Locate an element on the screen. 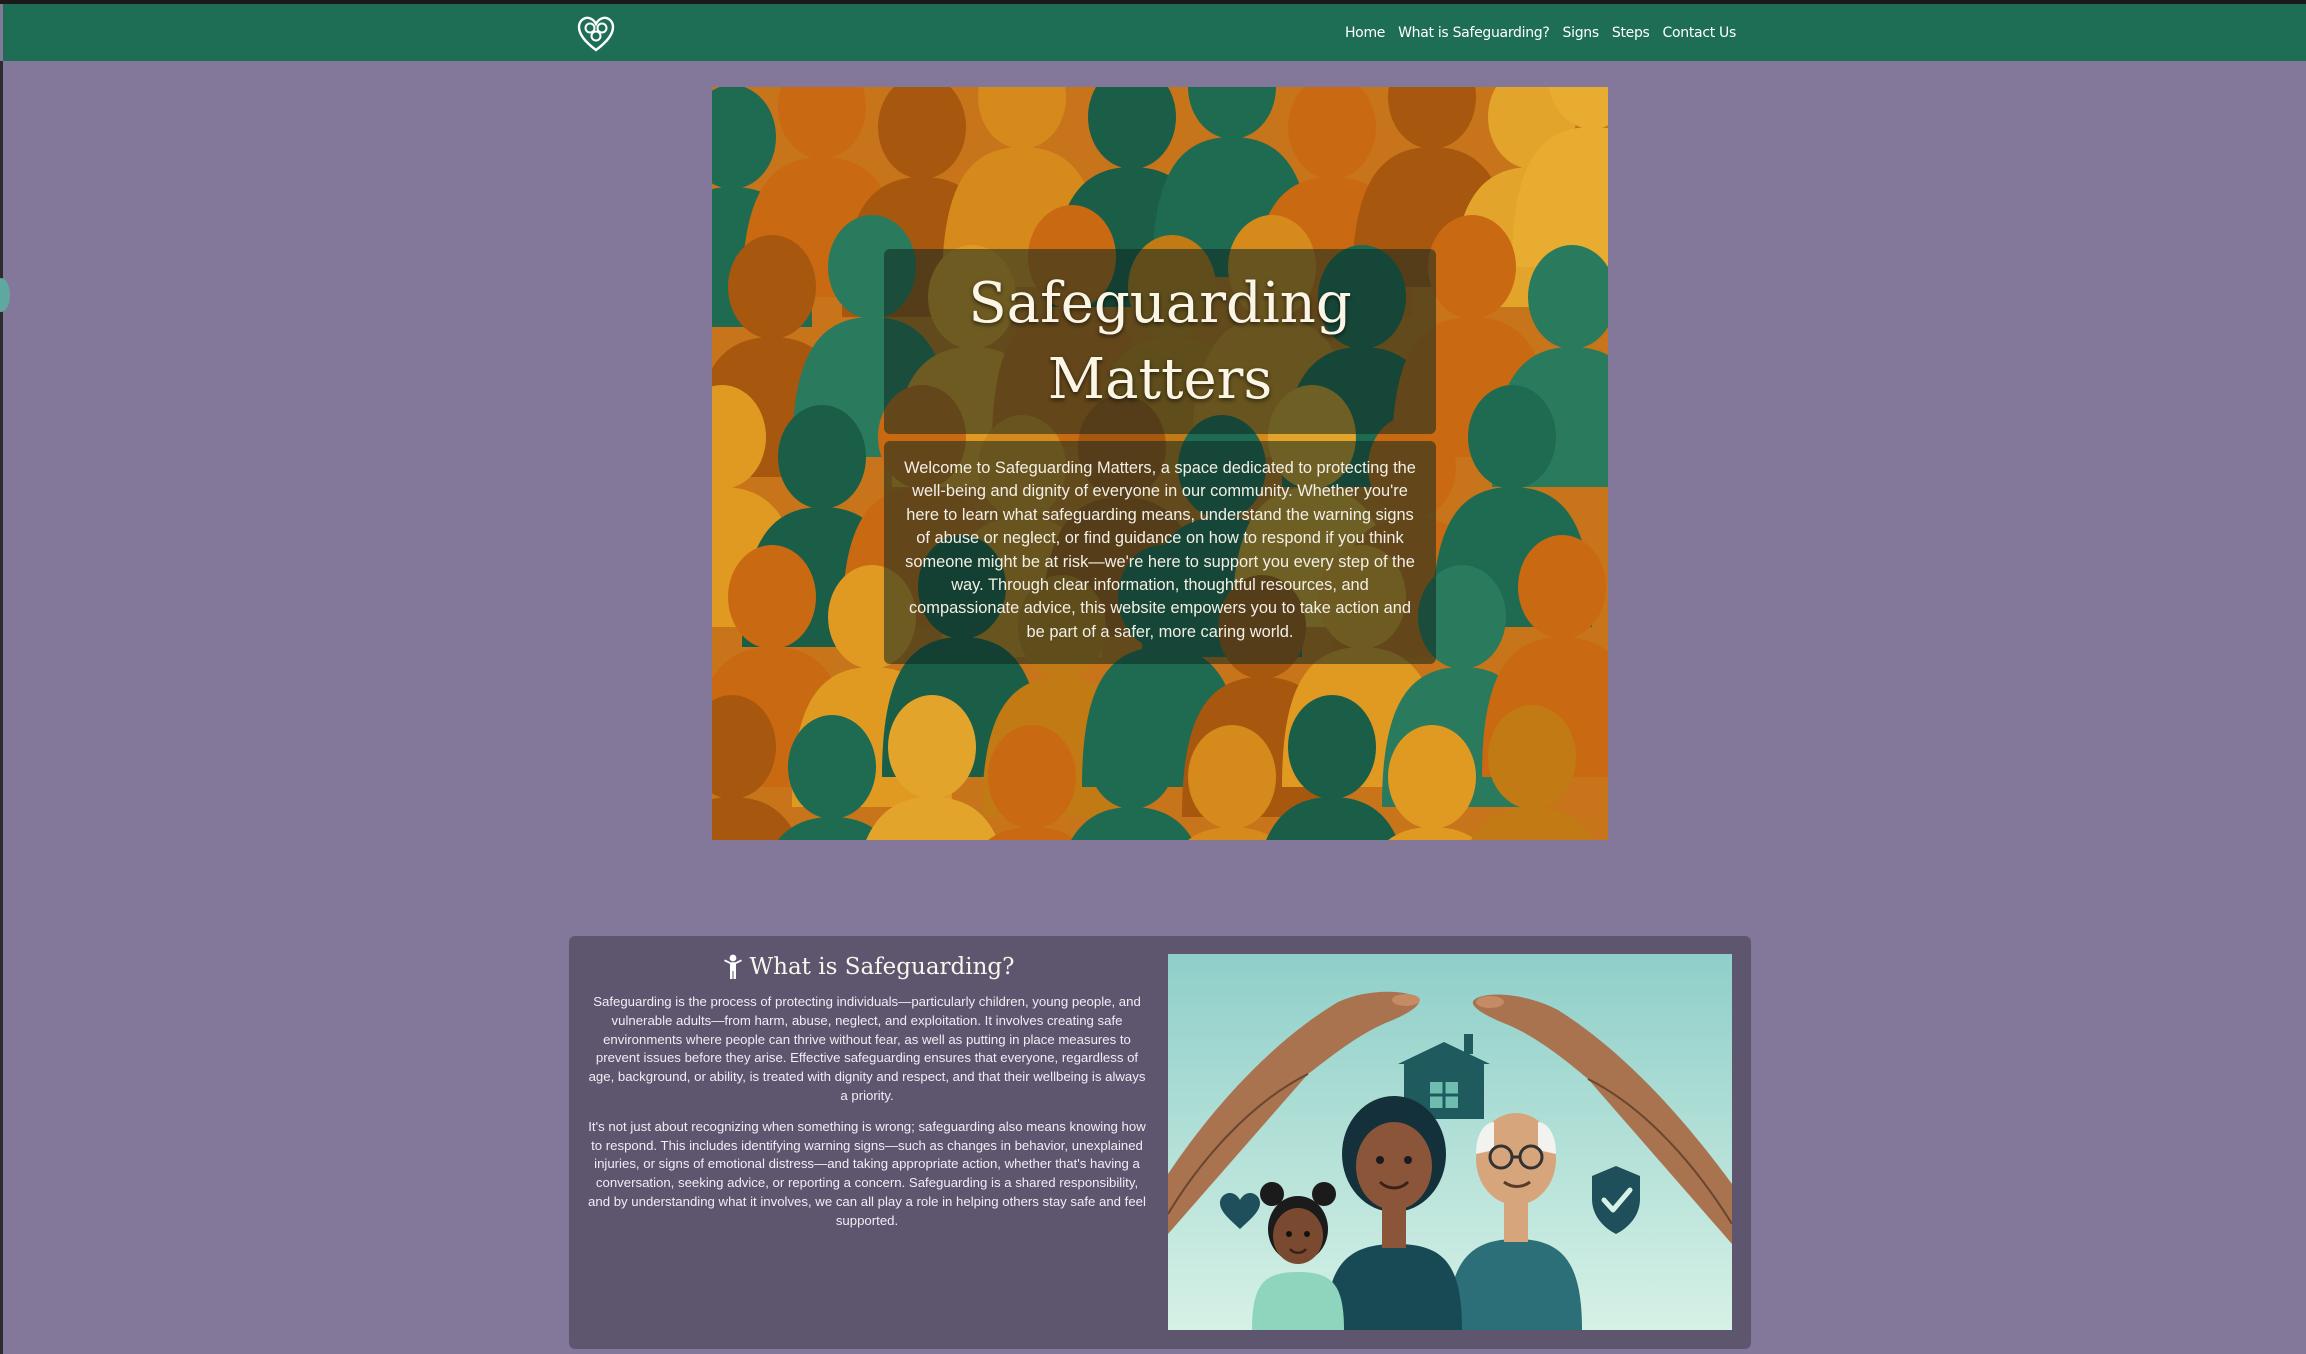 The image size is (2306, 1354). side-tab-handle is located at coordinates (5, 295).